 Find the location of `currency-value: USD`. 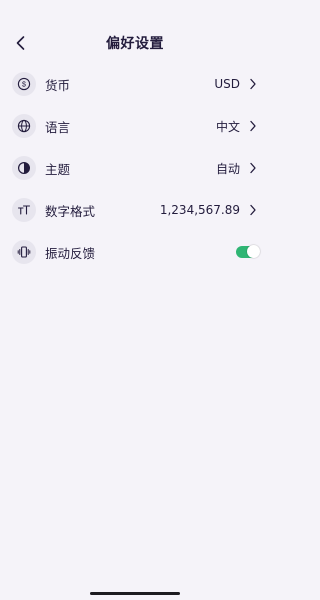

currency-value: USD is located at coordinates (227, 84).